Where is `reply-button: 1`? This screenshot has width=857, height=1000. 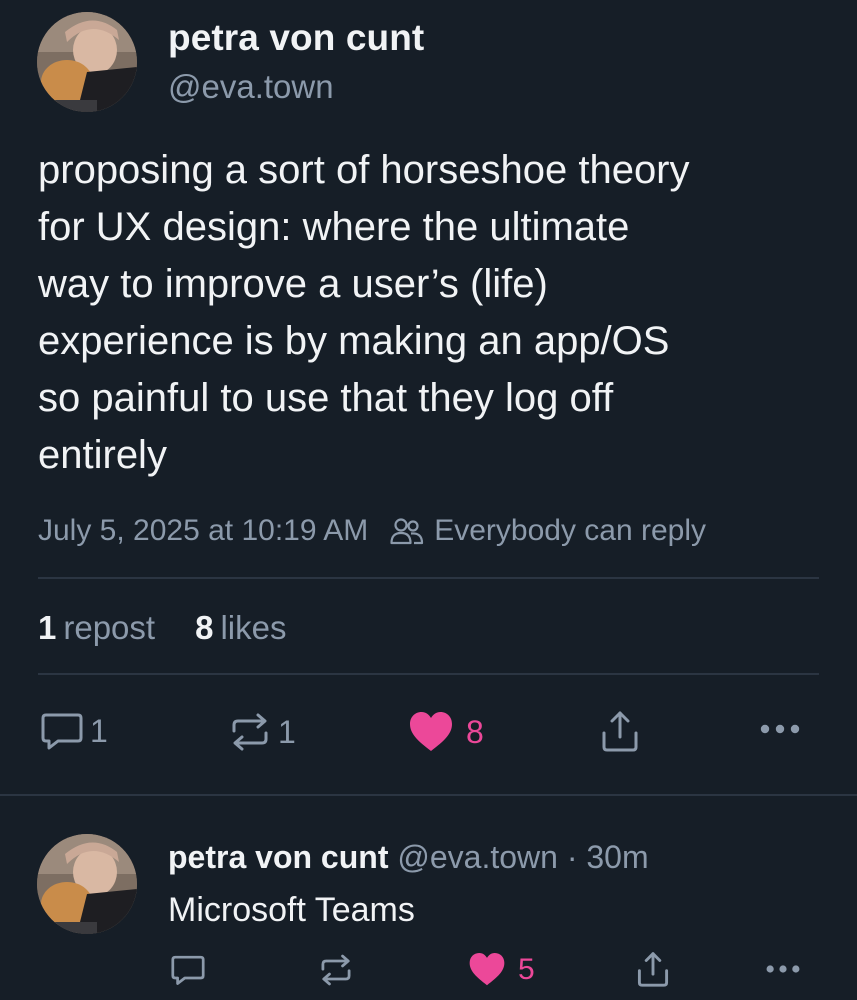
reply-button: 1 is located at coordinates (74, 731).